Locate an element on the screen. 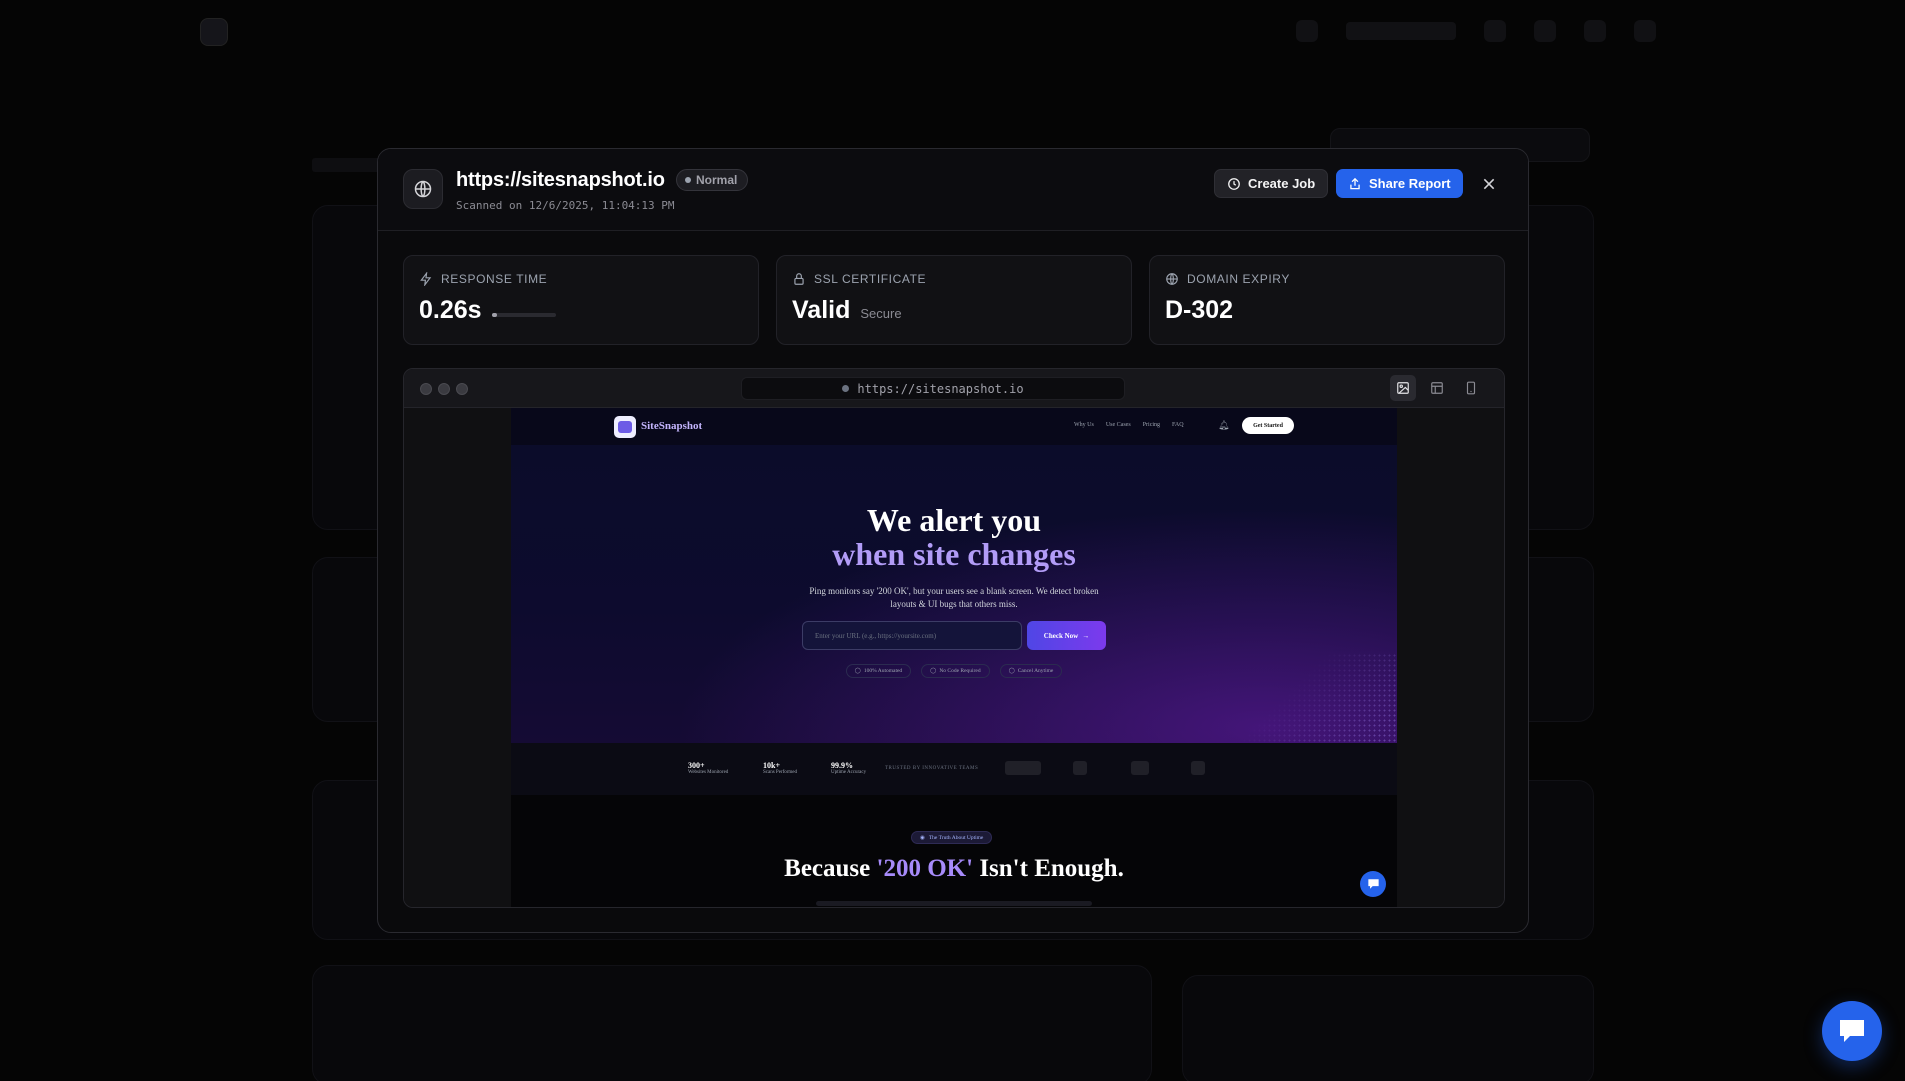 This screenshot has width=1905, height=1081. response-time-bar is located at coordinates (523, 314).